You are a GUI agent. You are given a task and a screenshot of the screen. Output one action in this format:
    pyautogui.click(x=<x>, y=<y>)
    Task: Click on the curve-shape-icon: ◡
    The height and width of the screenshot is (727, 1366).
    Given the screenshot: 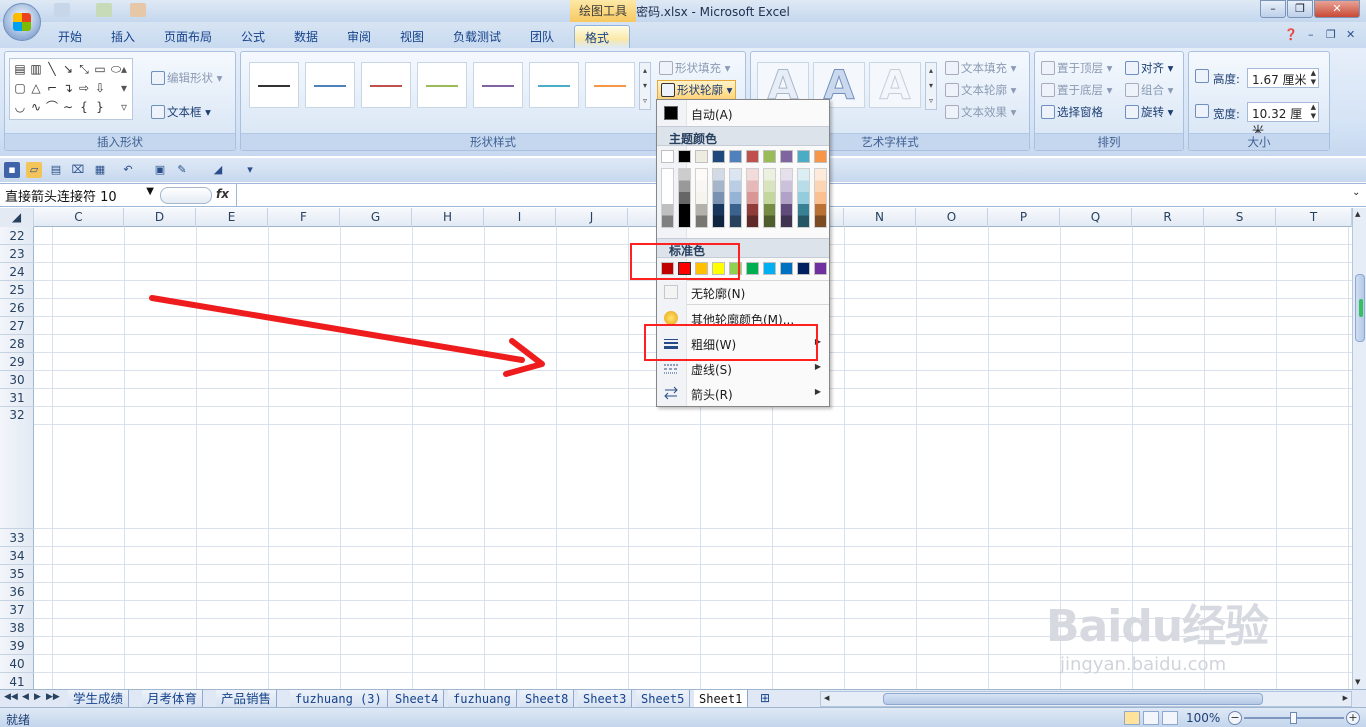 What is the action you would take?
    pyautogui.click(x=20, y=107)
    